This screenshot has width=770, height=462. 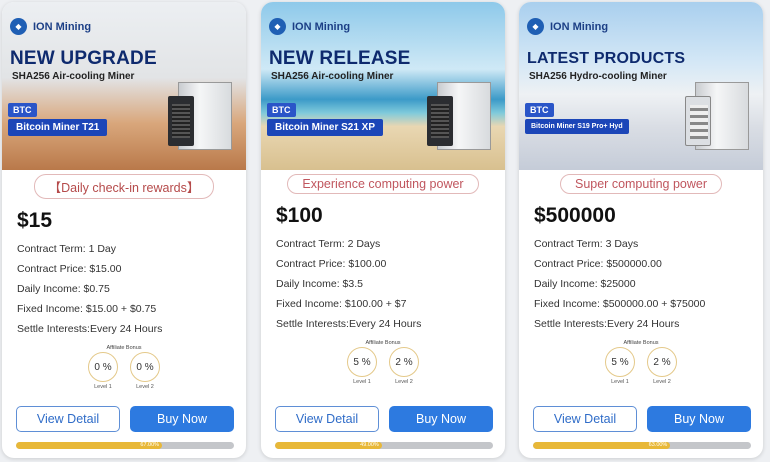 I want to click on daily-income: Daily Income: $25000, so click(x=585, y=284).